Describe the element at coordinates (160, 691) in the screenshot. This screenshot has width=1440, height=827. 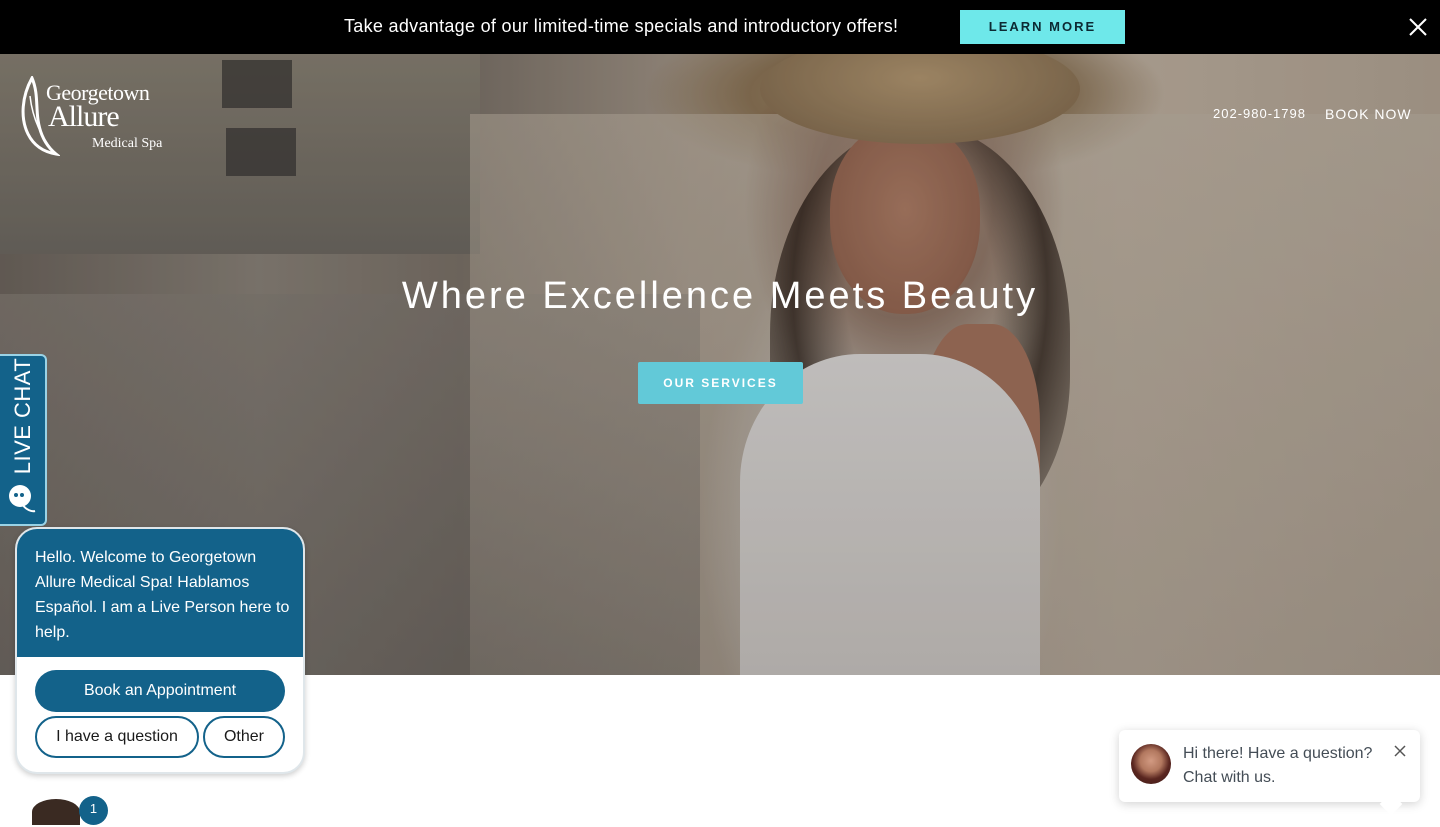
I see `book-appointment-button: Book an Appointment` at that location.